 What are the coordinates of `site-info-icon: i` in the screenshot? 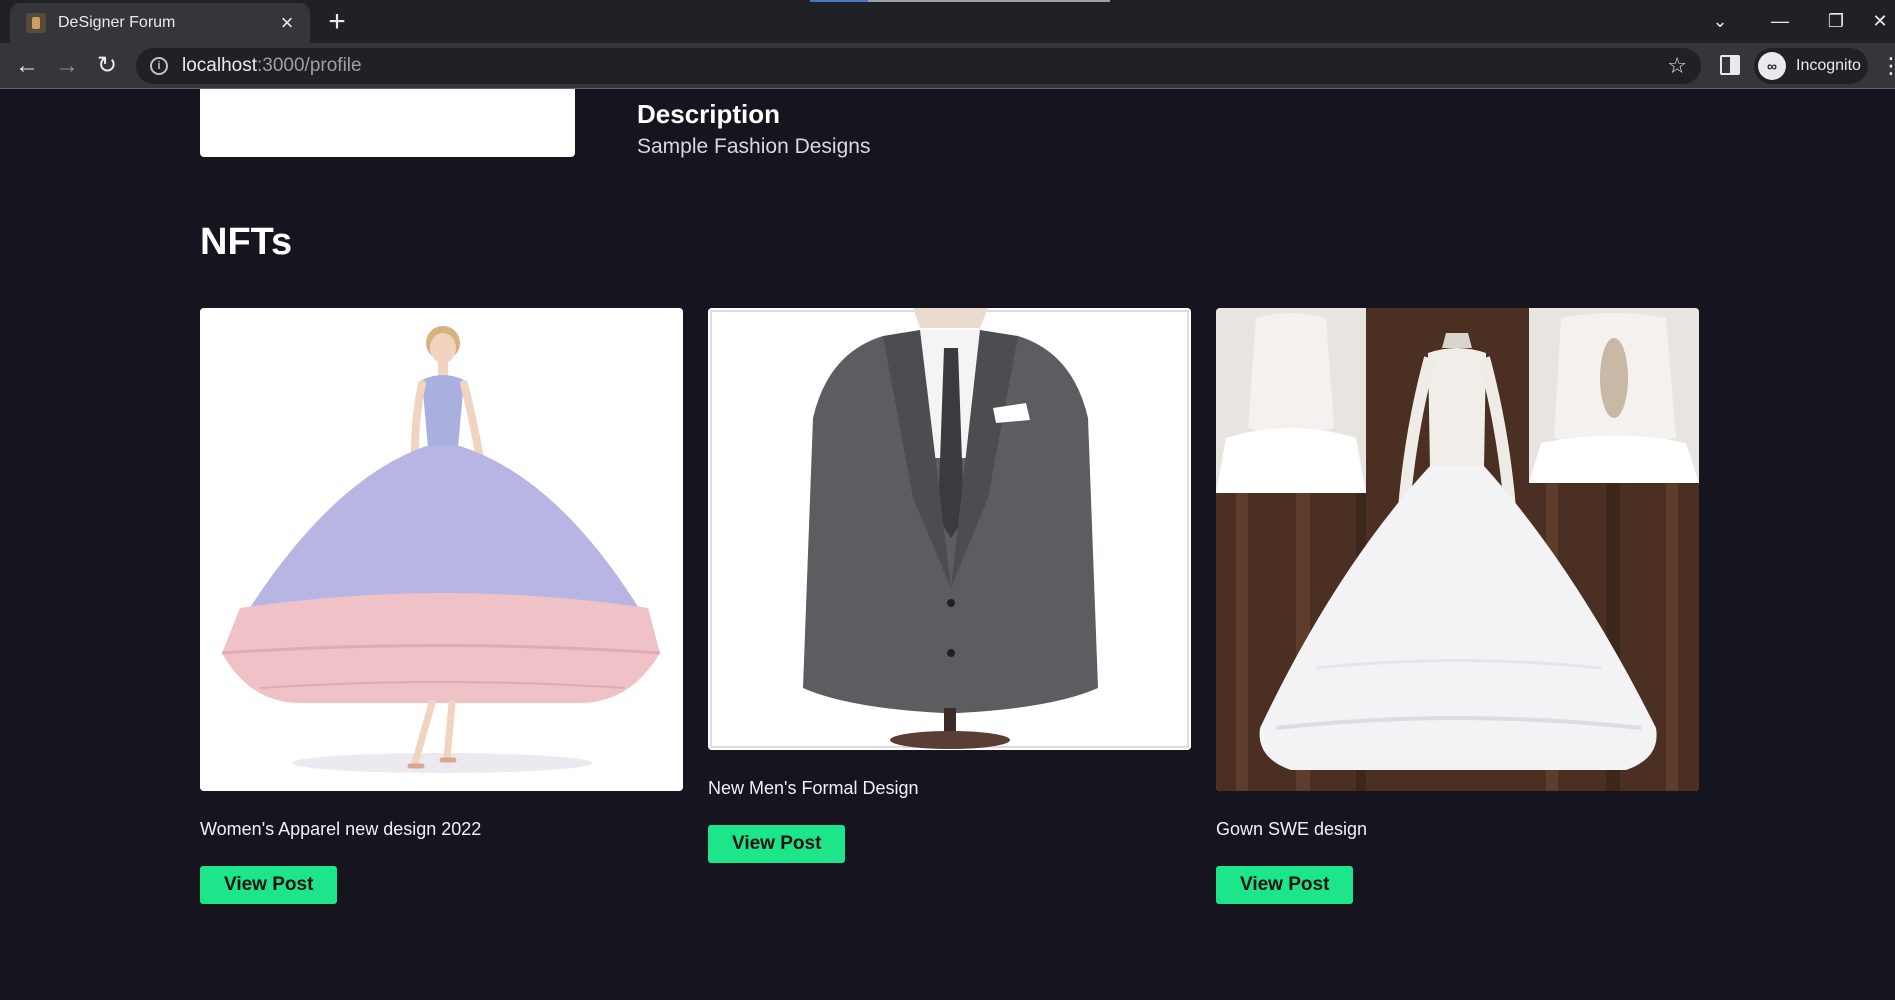 It's located at (159, 66).